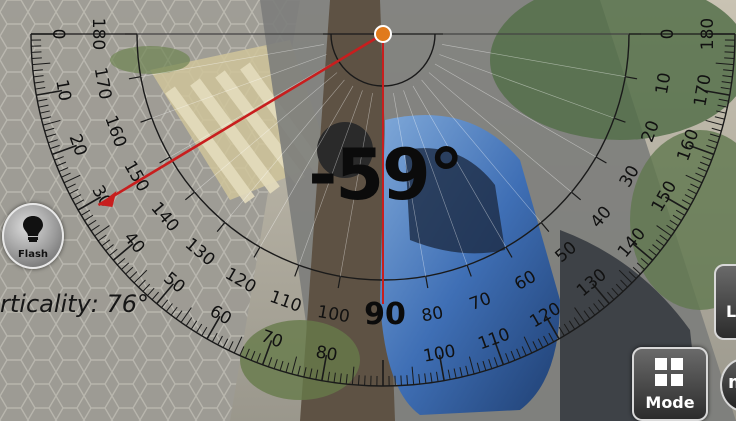 The width and height of the screenshot is (736, 421). Describe the element at coordinates (173, 282) in the screenshot. I see `protractor-label: 50` at that location.